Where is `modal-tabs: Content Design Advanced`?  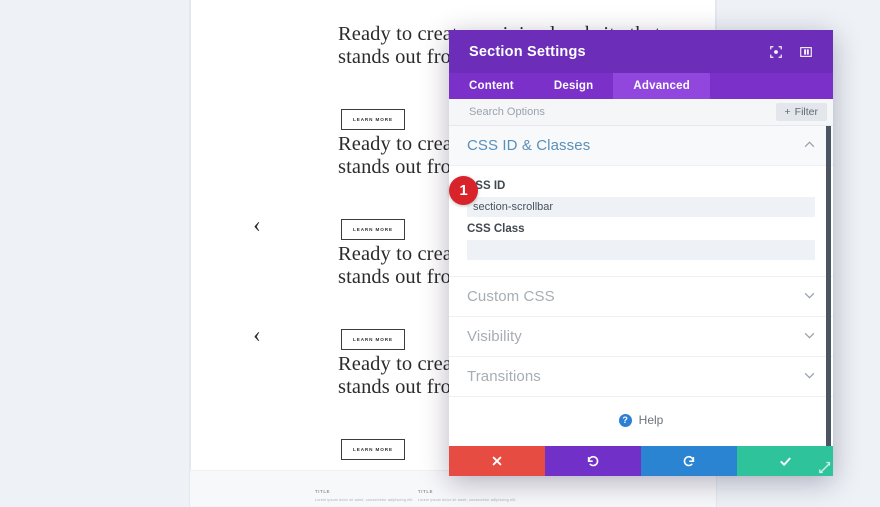
modal-tabs: Content Design Advanced is located at coordinates (641, 86).